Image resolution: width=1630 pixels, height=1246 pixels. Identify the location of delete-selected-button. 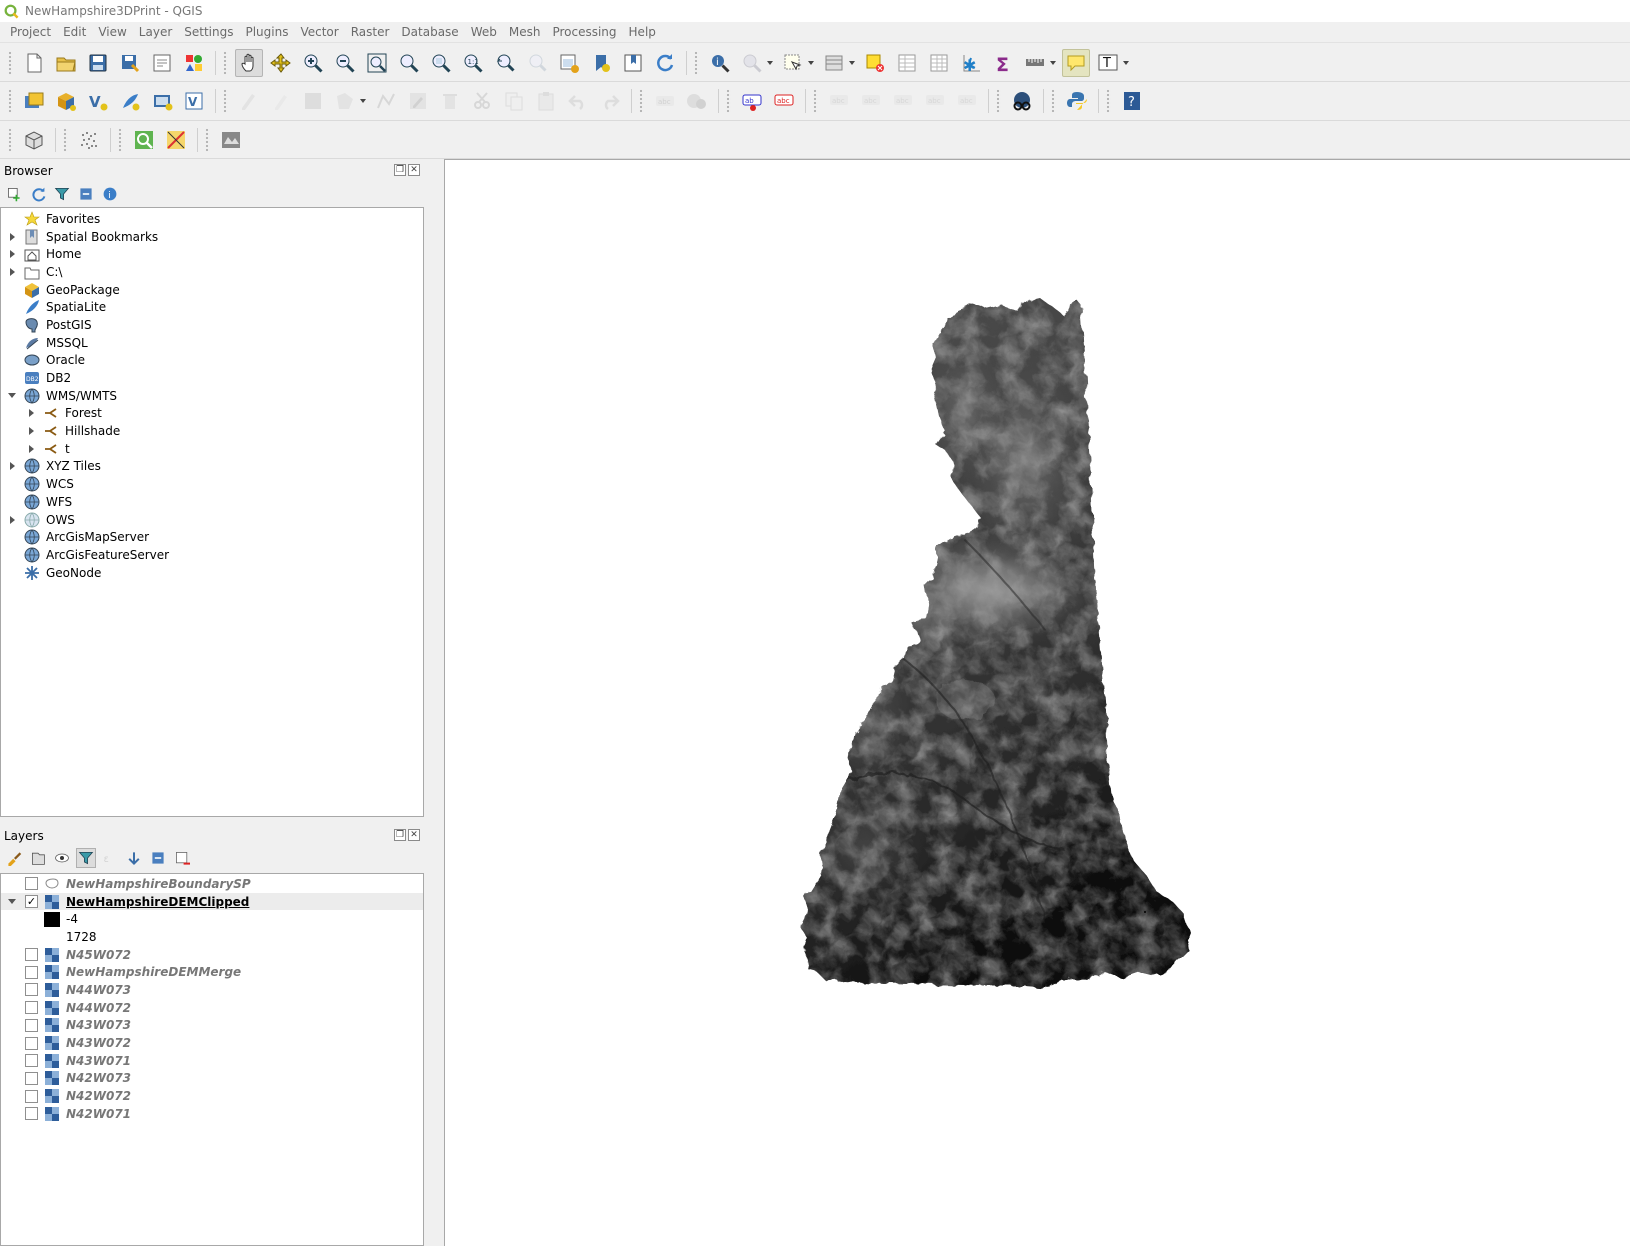
(450, 101).